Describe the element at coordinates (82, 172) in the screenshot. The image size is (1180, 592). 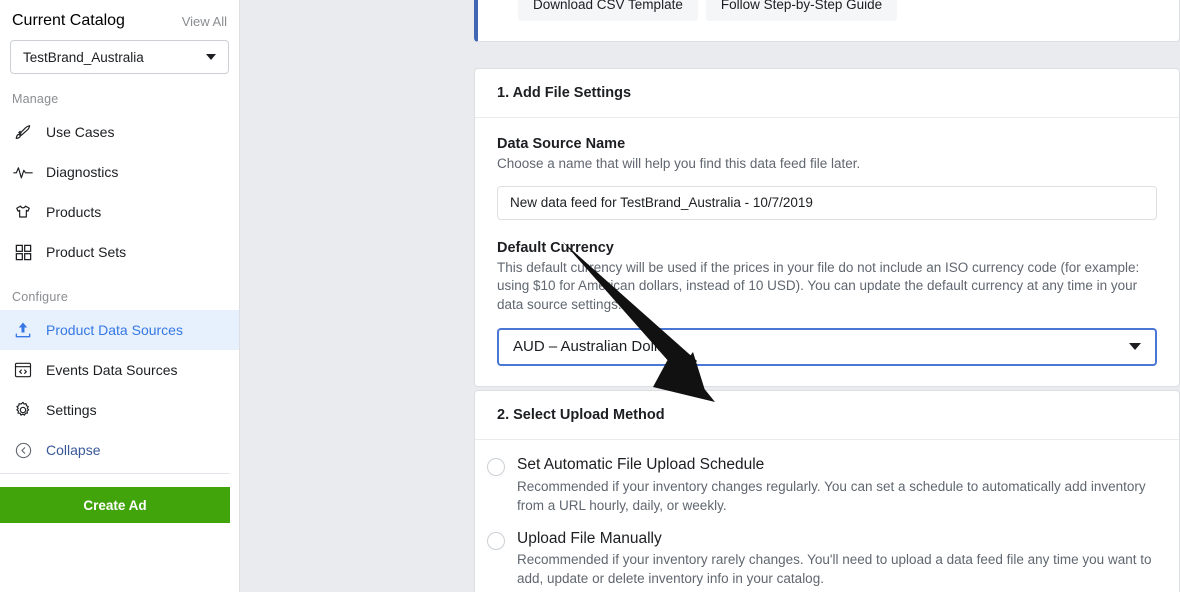
I see `sidebar-item-label: Diagnostics` at that location.